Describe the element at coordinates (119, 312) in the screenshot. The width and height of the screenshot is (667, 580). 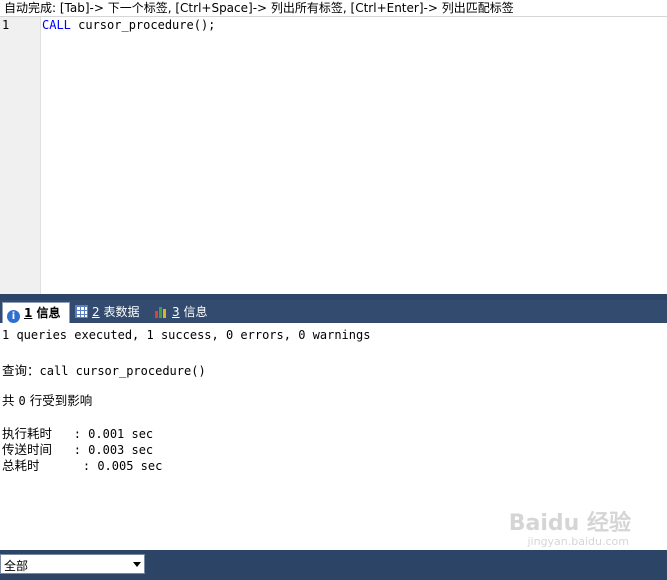
I see `tab-table-data-label: 表数据` at that location.